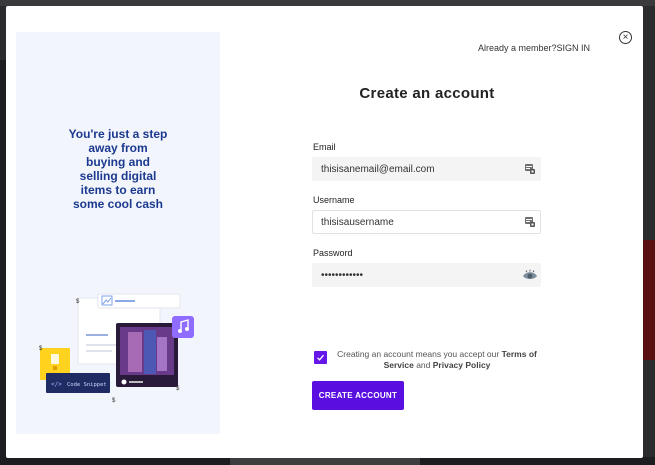 The width and height of the screenshot is (655, 465). Describe the element at coordinates (183, 327) in the screenshot. I see `music-note-icon` at that location.